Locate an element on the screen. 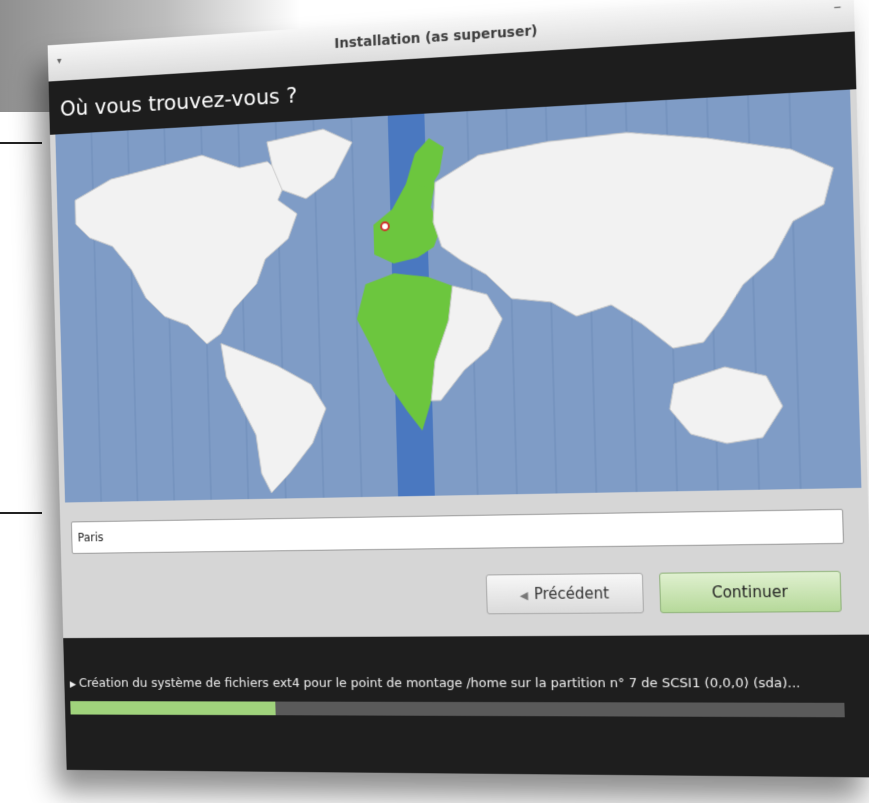 The image size is (869, 803). north-america is located at coordinates (187, 249).